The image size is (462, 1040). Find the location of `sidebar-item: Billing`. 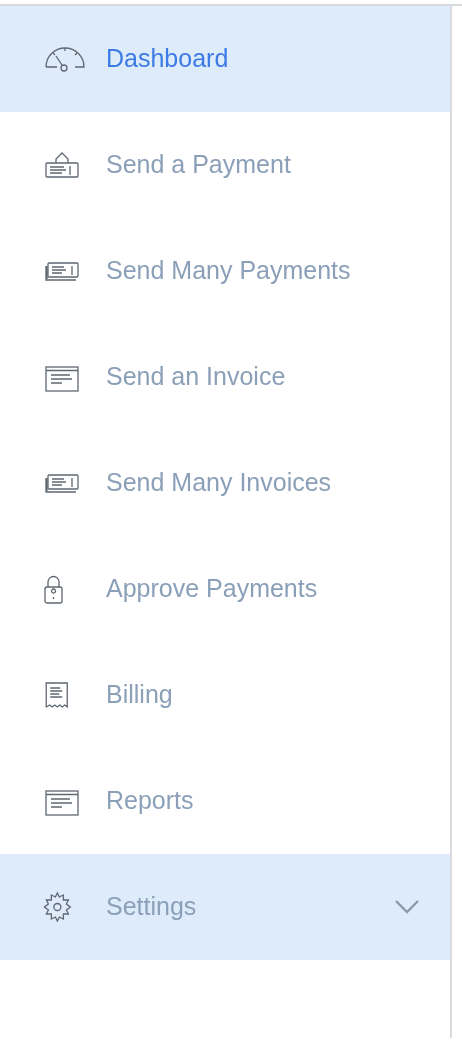

sidebar-item: Billing is located at coordinates (225, 695).